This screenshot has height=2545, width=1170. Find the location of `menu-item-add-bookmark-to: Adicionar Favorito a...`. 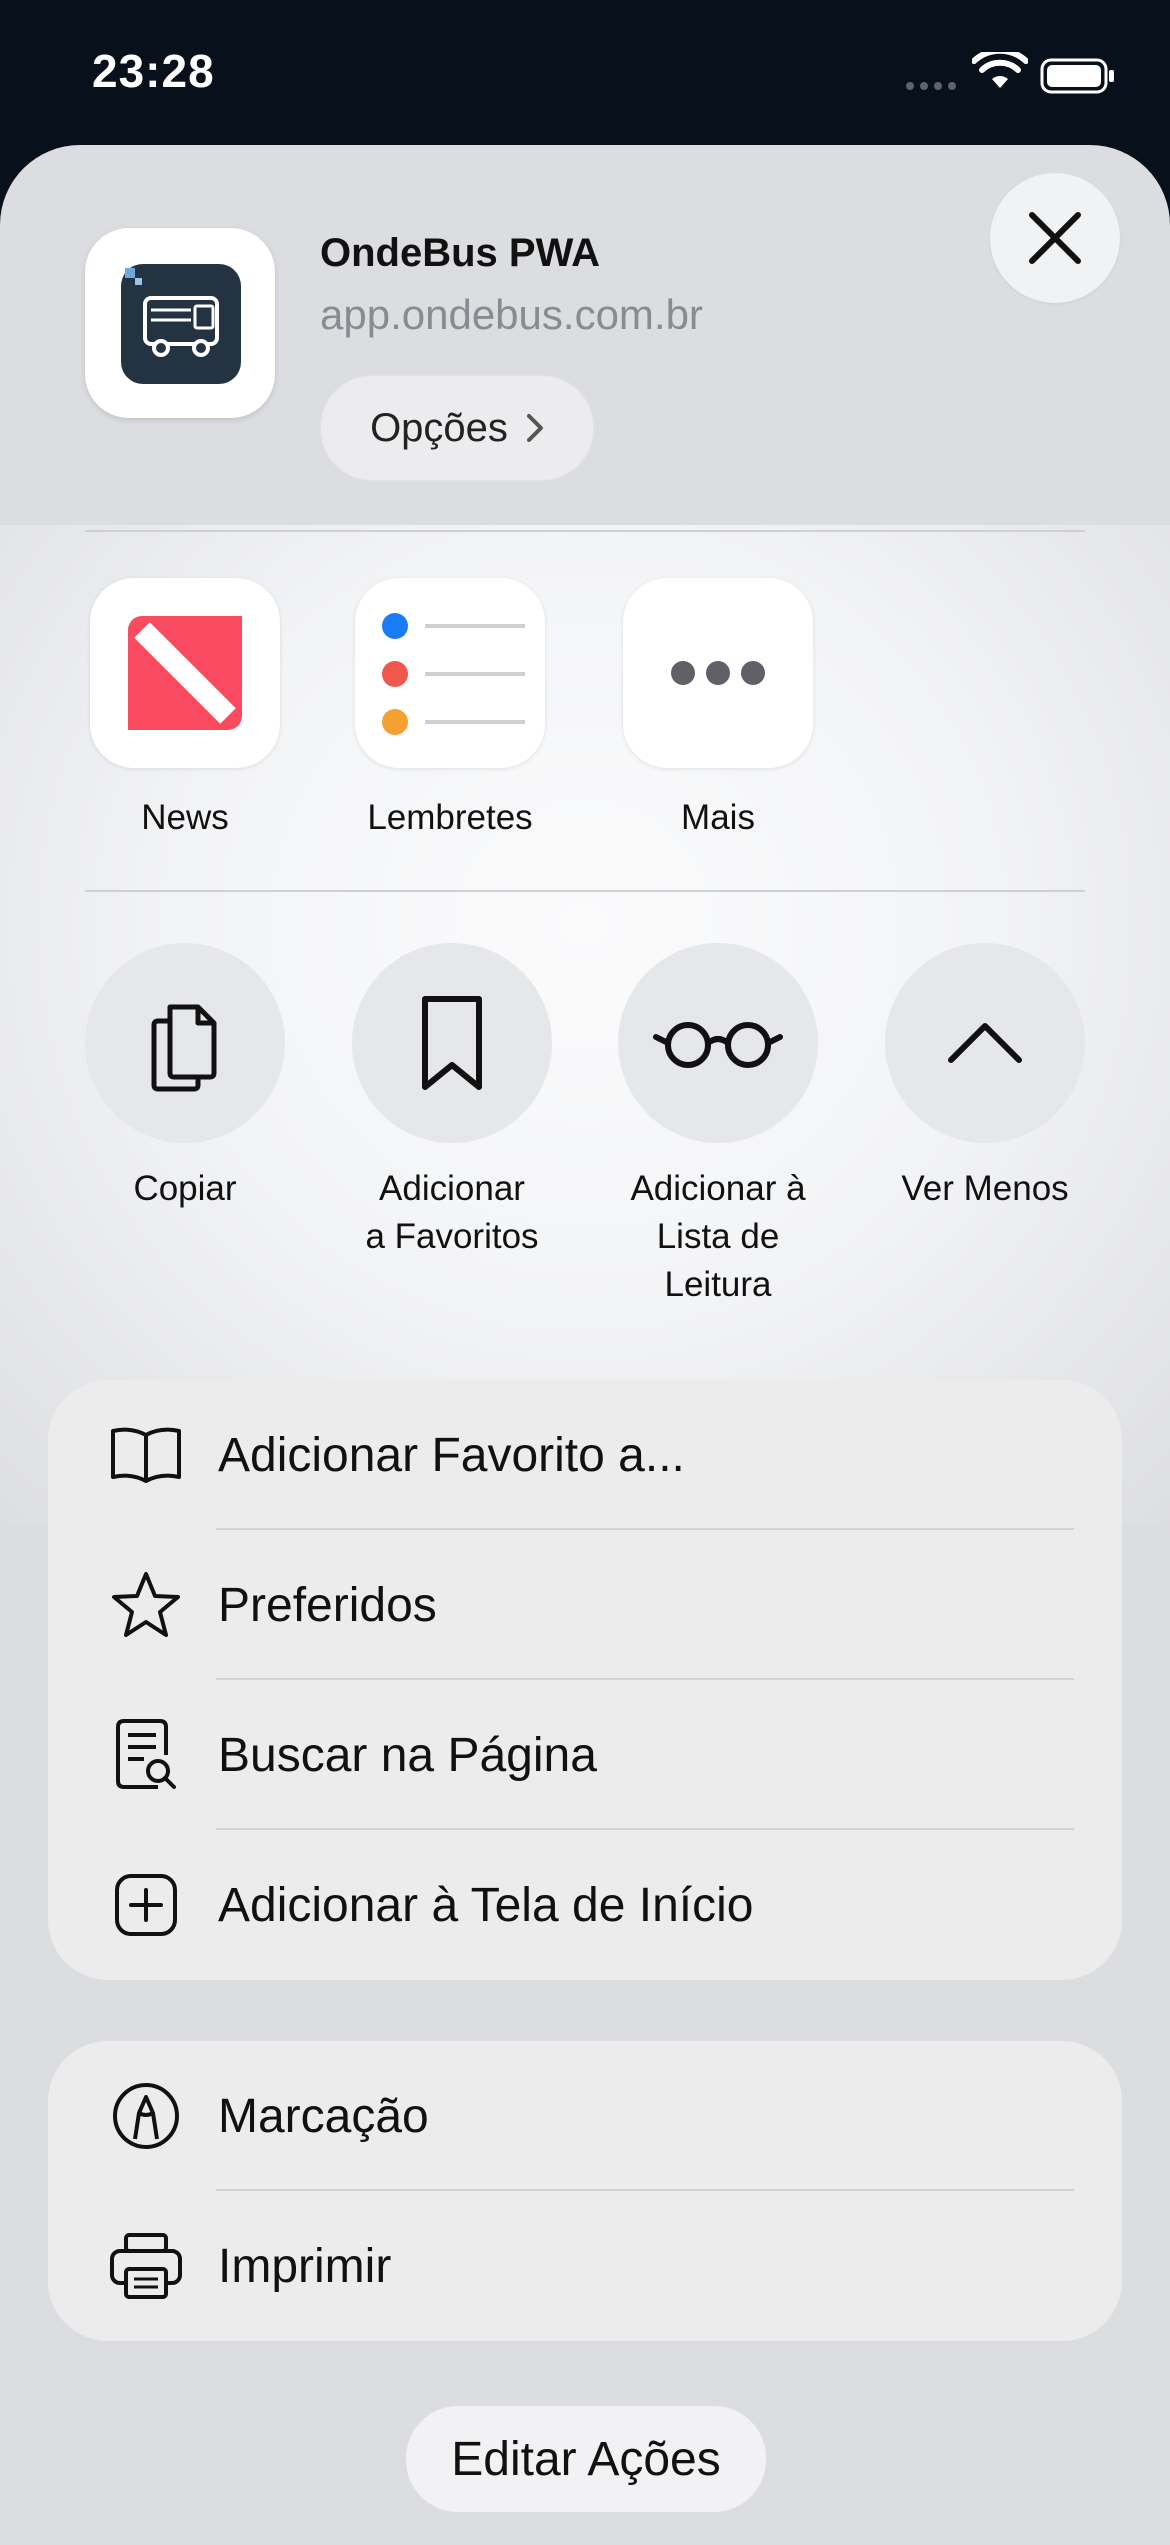

menu-item-add-bookmark-to: Adicionar Favorito a... is located at coordinates (585, 1455).